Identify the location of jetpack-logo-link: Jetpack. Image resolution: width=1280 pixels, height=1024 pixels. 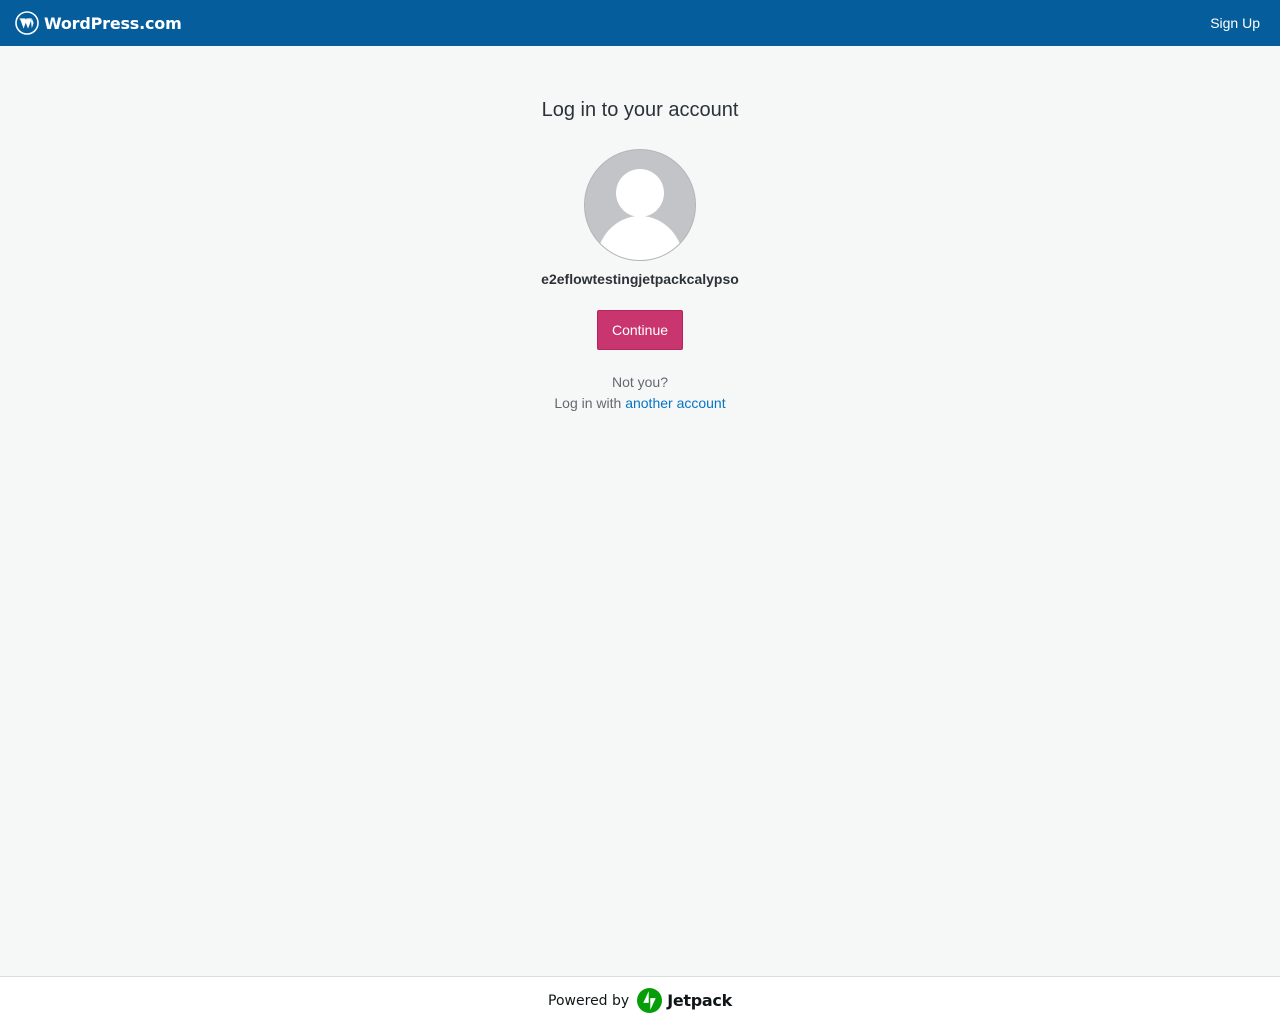
(684, 1000).